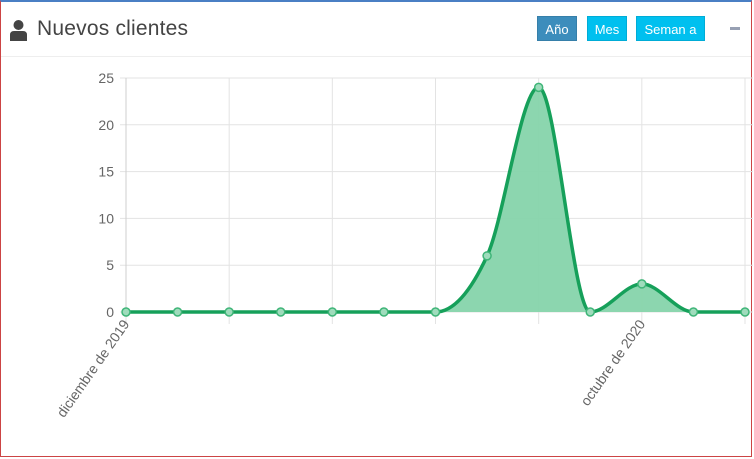  What do you see at coordinates (106, 218) in the screenshot?
I see `y-tick-label: 10` at bounding box center [106, 218].